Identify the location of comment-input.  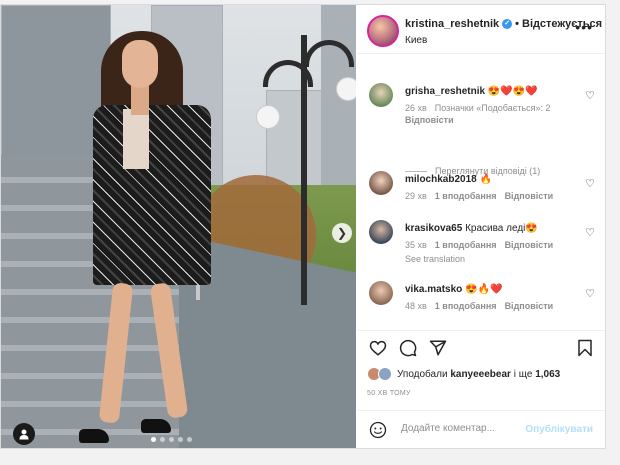
(461, 428).